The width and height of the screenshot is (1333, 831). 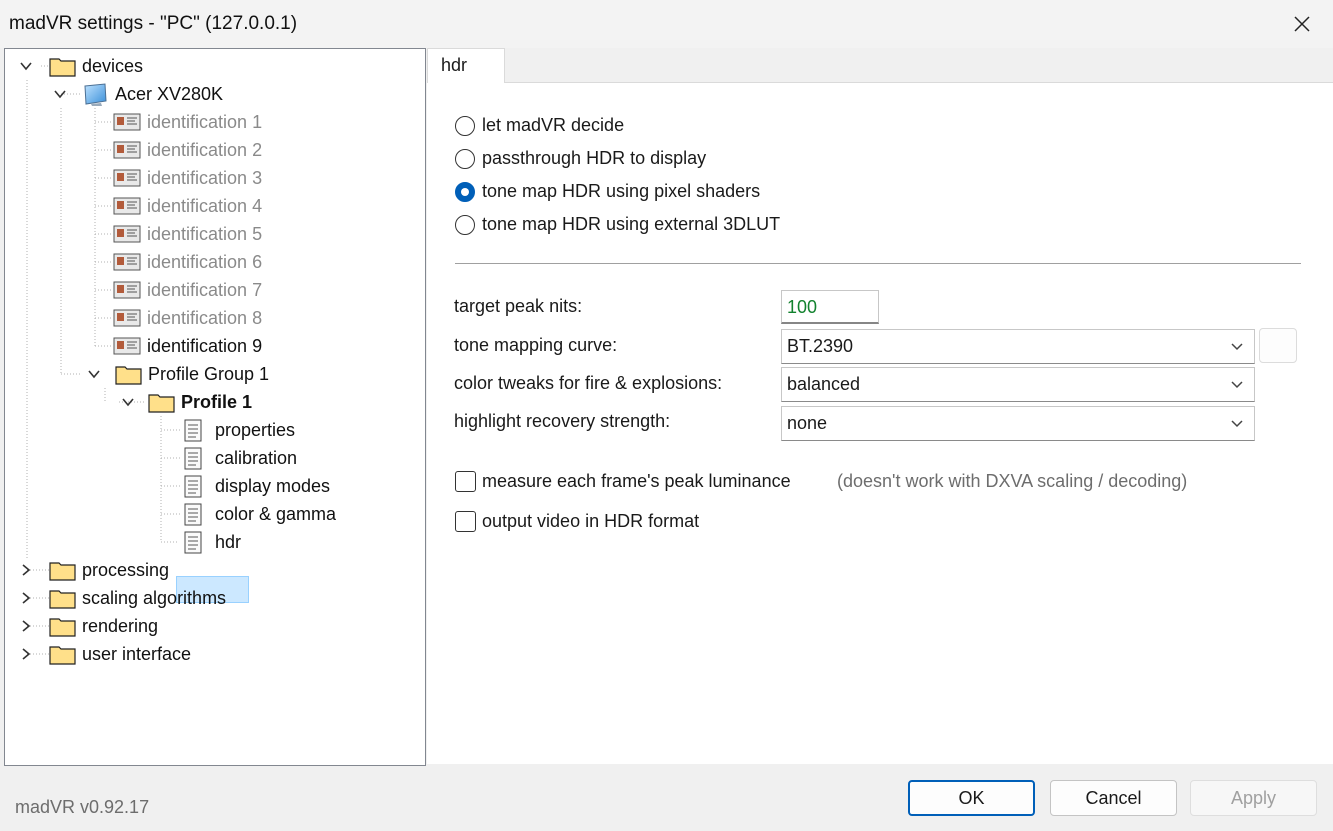 What do you see at coordinates (1018, 423) in the screenshot?
I see `highlight-recovery-select: none` at bounding box center [1018, 423].